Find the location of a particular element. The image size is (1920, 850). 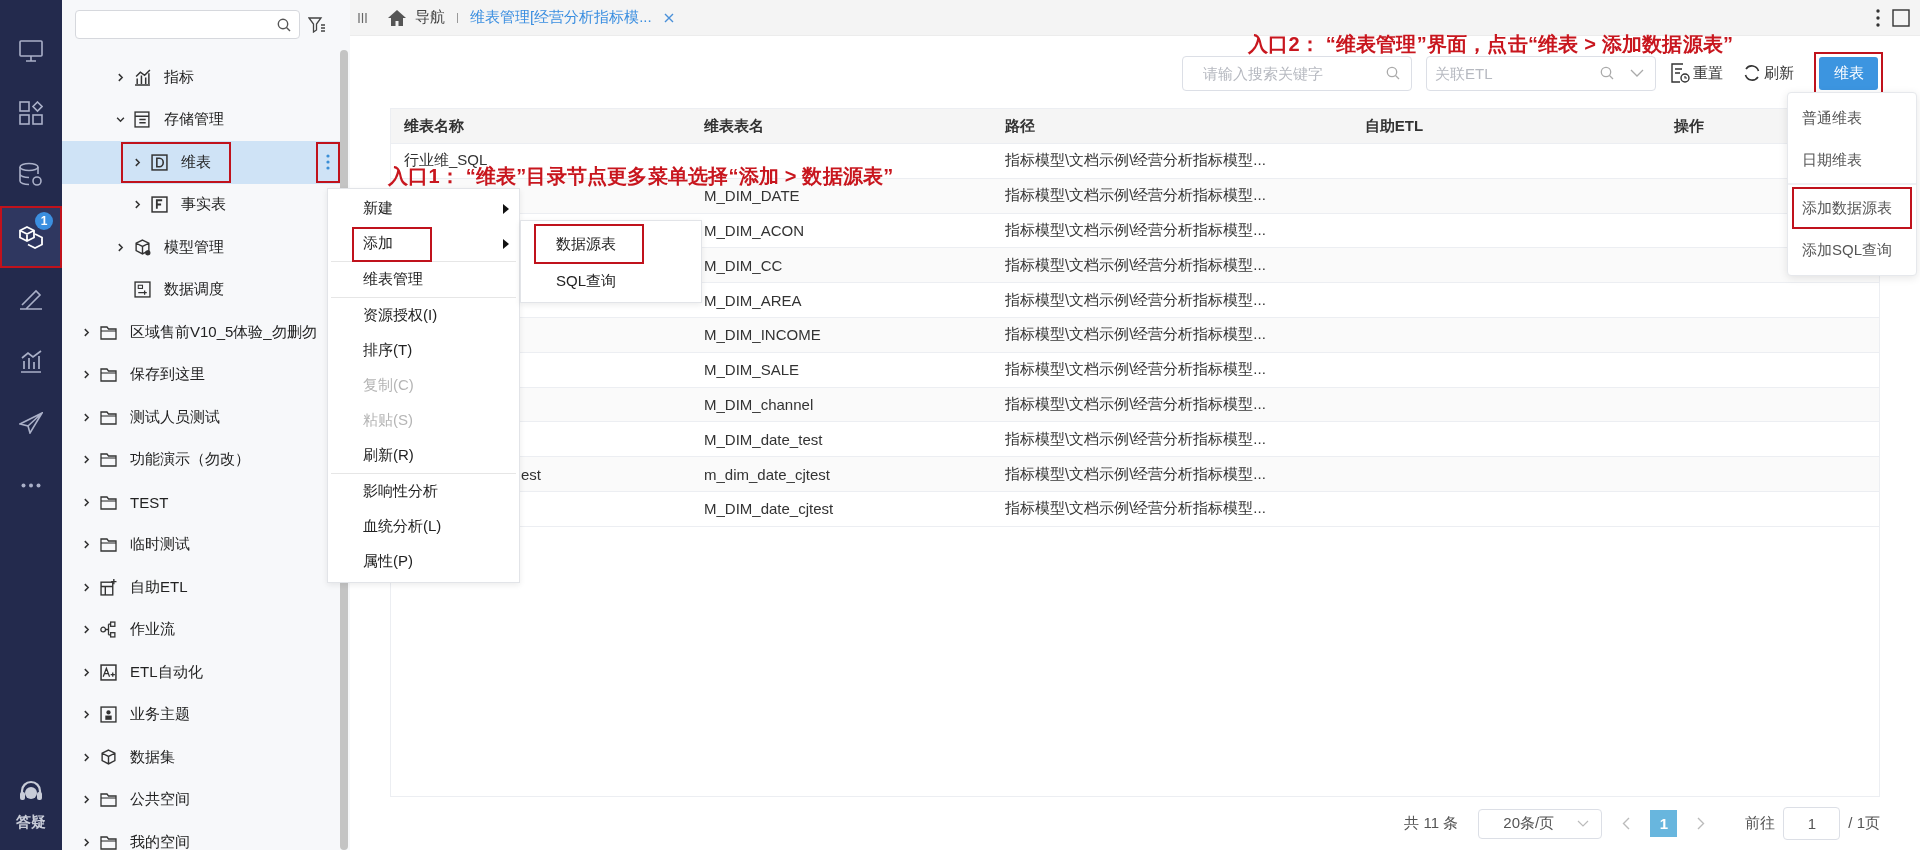

table-plus-icon is located at coordinates (108, 587).